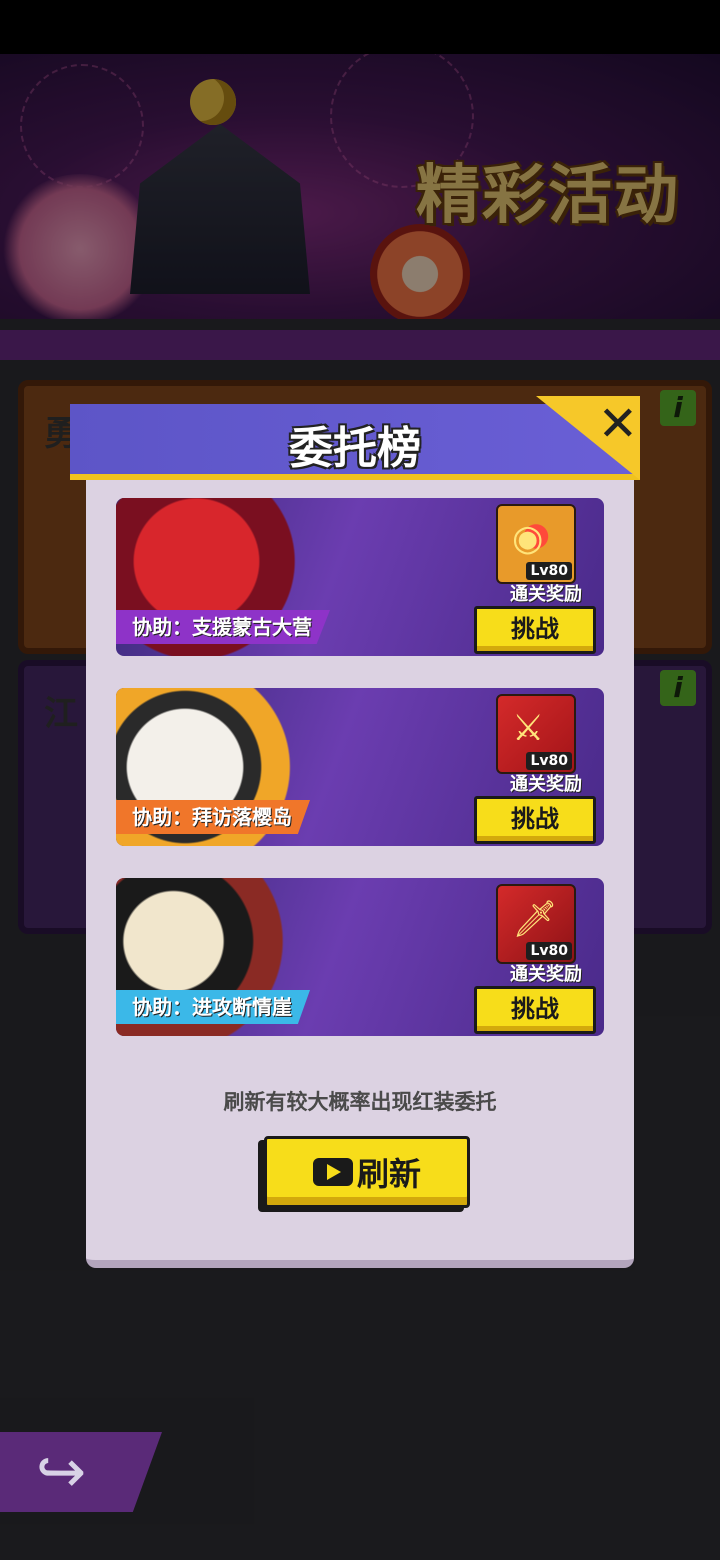  I want to click on close-icon: ✕, so click(617, 424).